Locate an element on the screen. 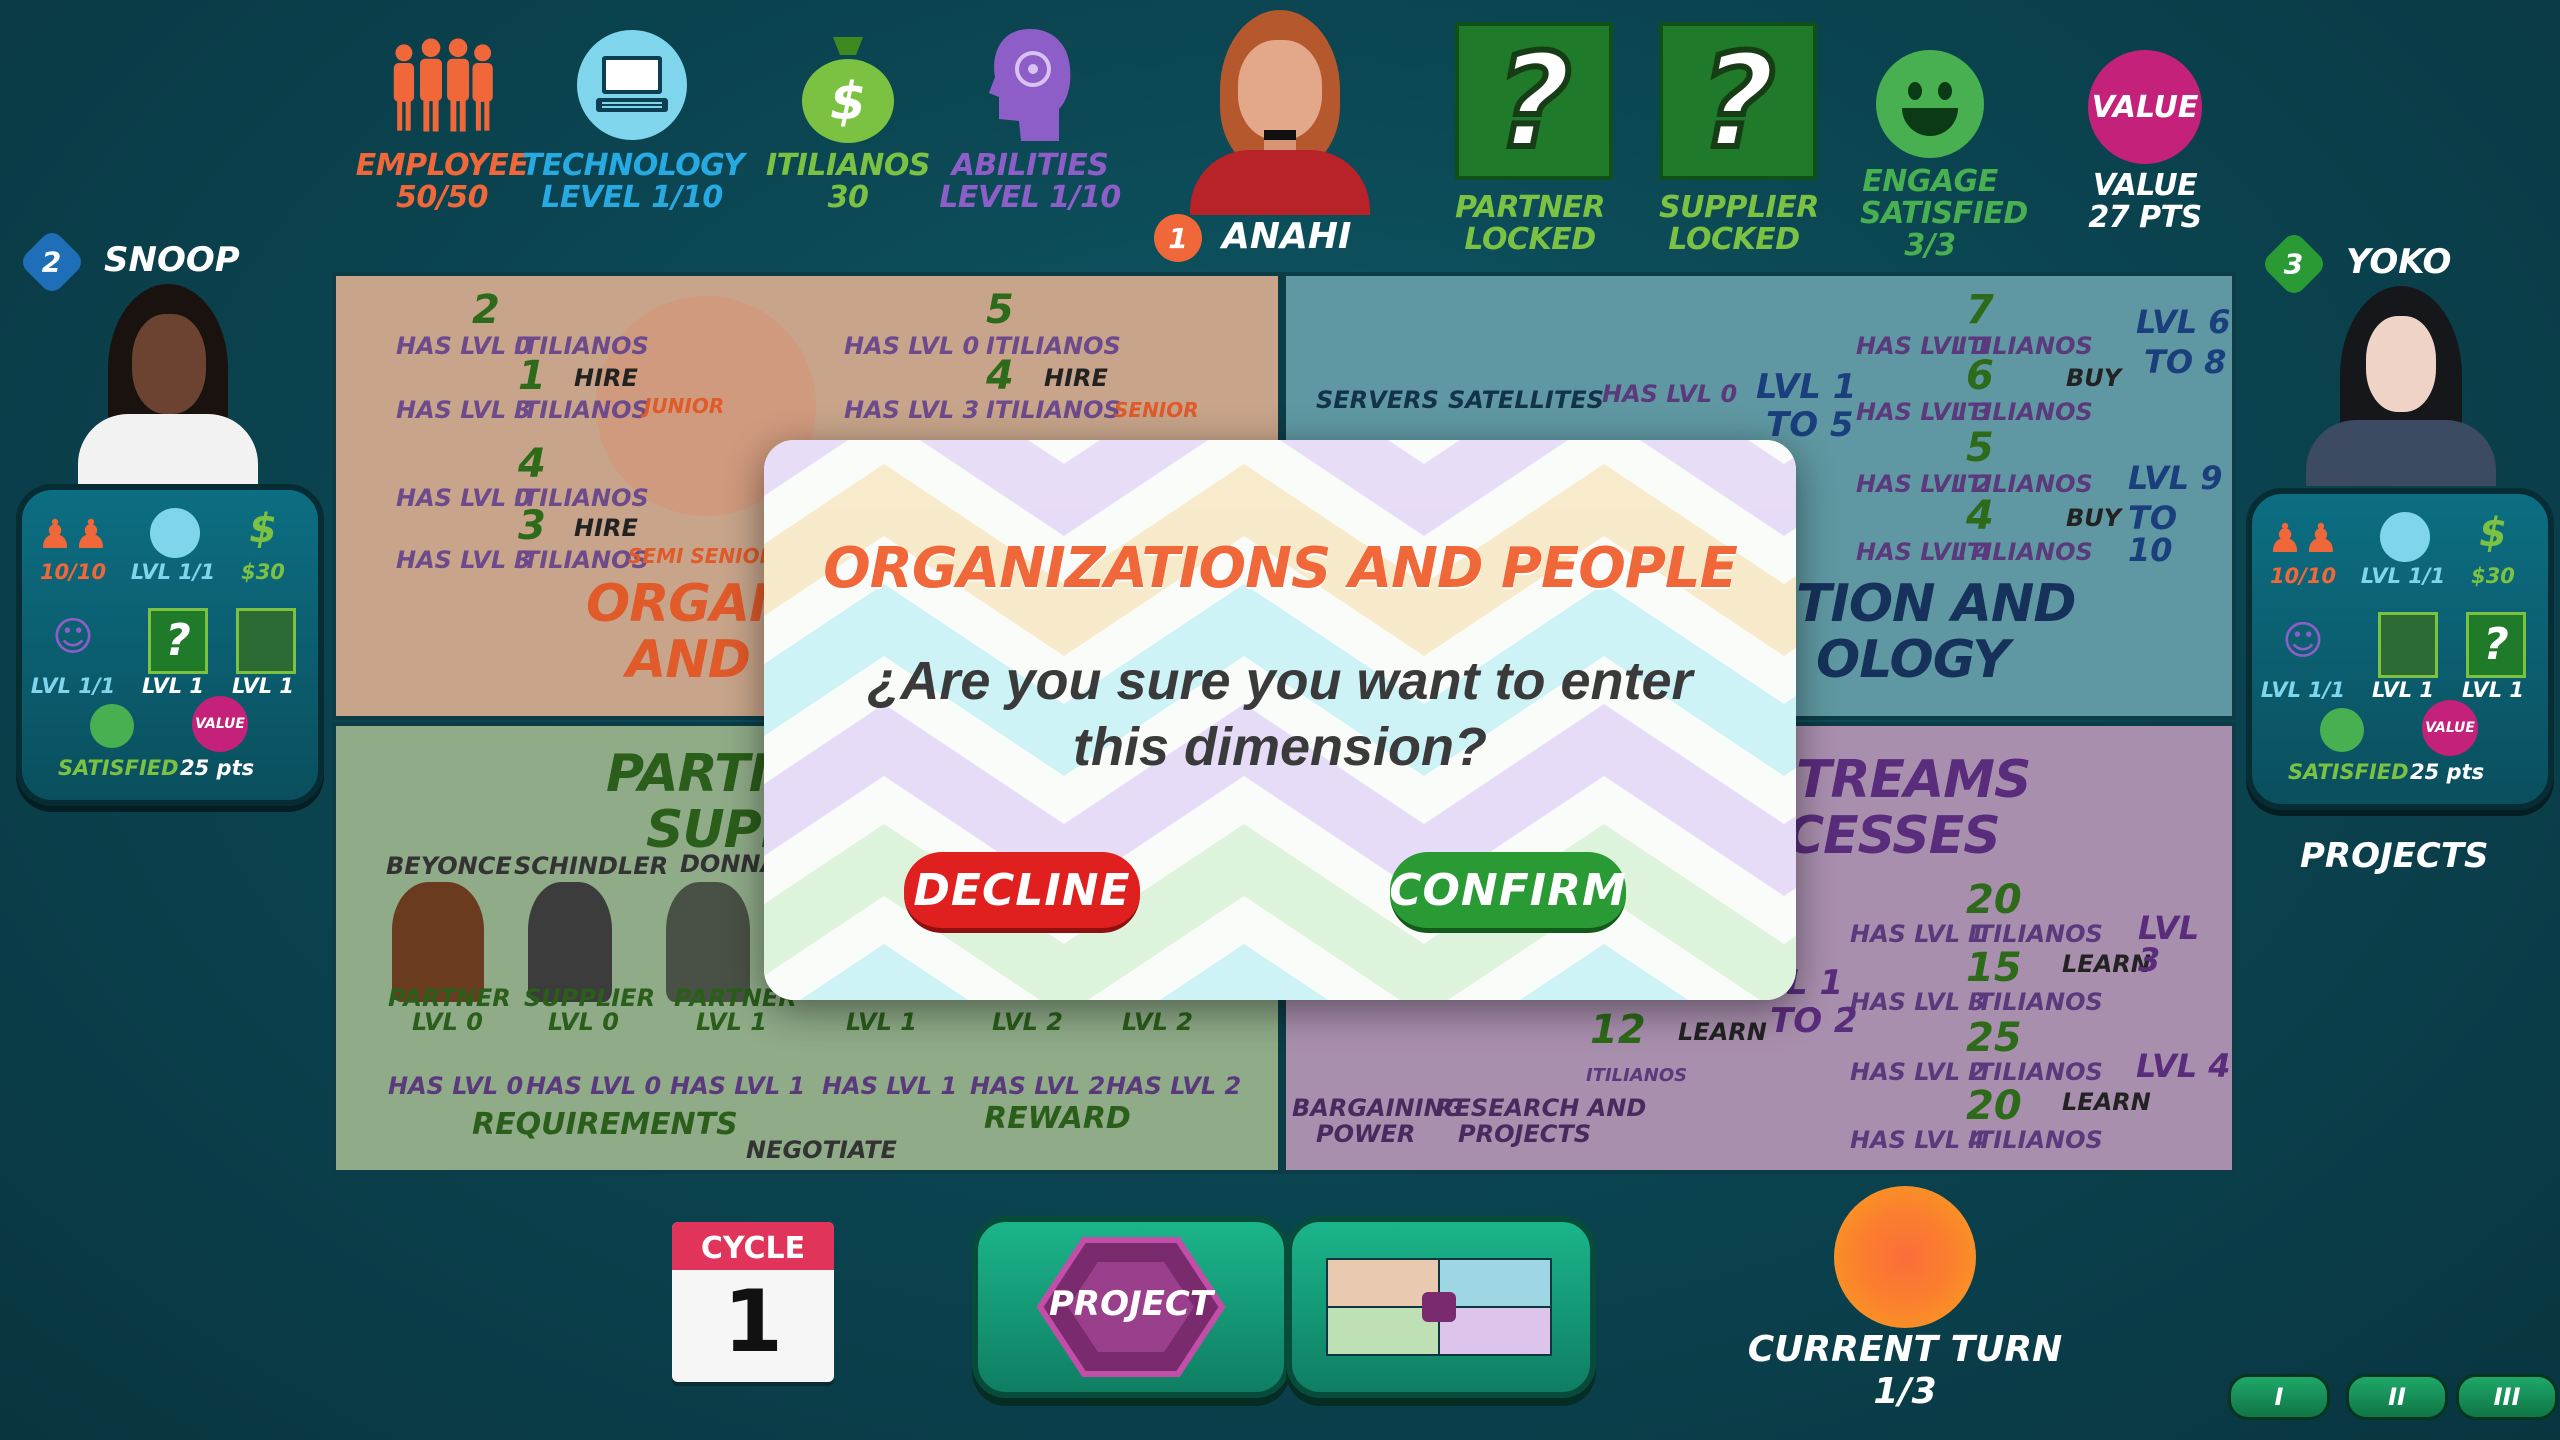 The image size is (2560, 1440). current-turn-label: CURRENT TURN is located at coordinates (1905, 1349).